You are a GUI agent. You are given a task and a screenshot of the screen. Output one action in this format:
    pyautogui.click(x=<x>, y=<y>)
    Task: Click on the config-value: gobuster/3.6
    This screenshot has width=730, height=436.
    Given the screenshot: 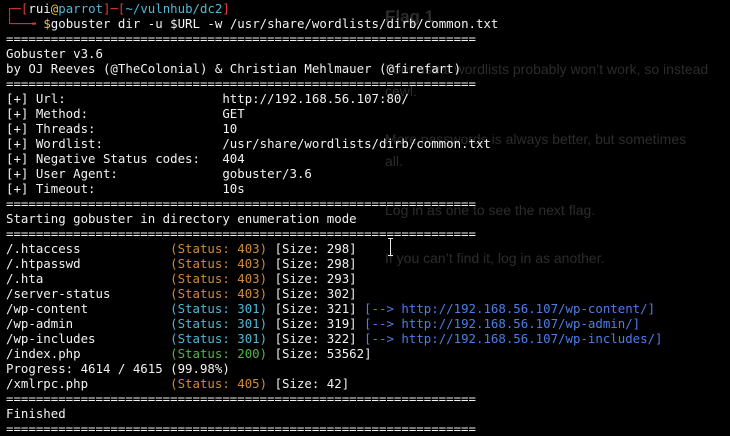 What is the action you would take?
    pyautogui.click(x=267, y=173)
    